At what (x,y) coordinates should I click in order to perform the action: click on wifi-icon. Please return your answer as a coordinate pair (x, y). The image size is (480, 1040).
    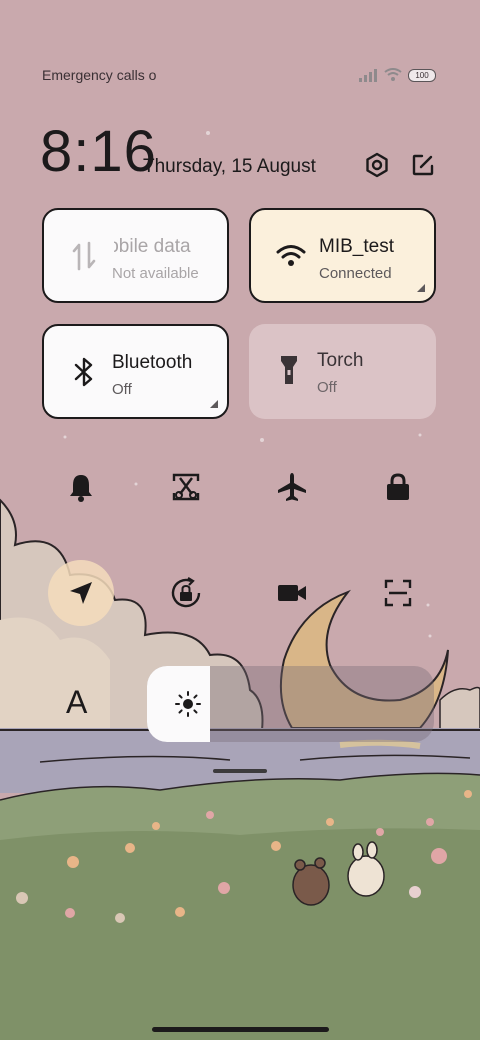
    Looking at the image, I should click on (291, 256).